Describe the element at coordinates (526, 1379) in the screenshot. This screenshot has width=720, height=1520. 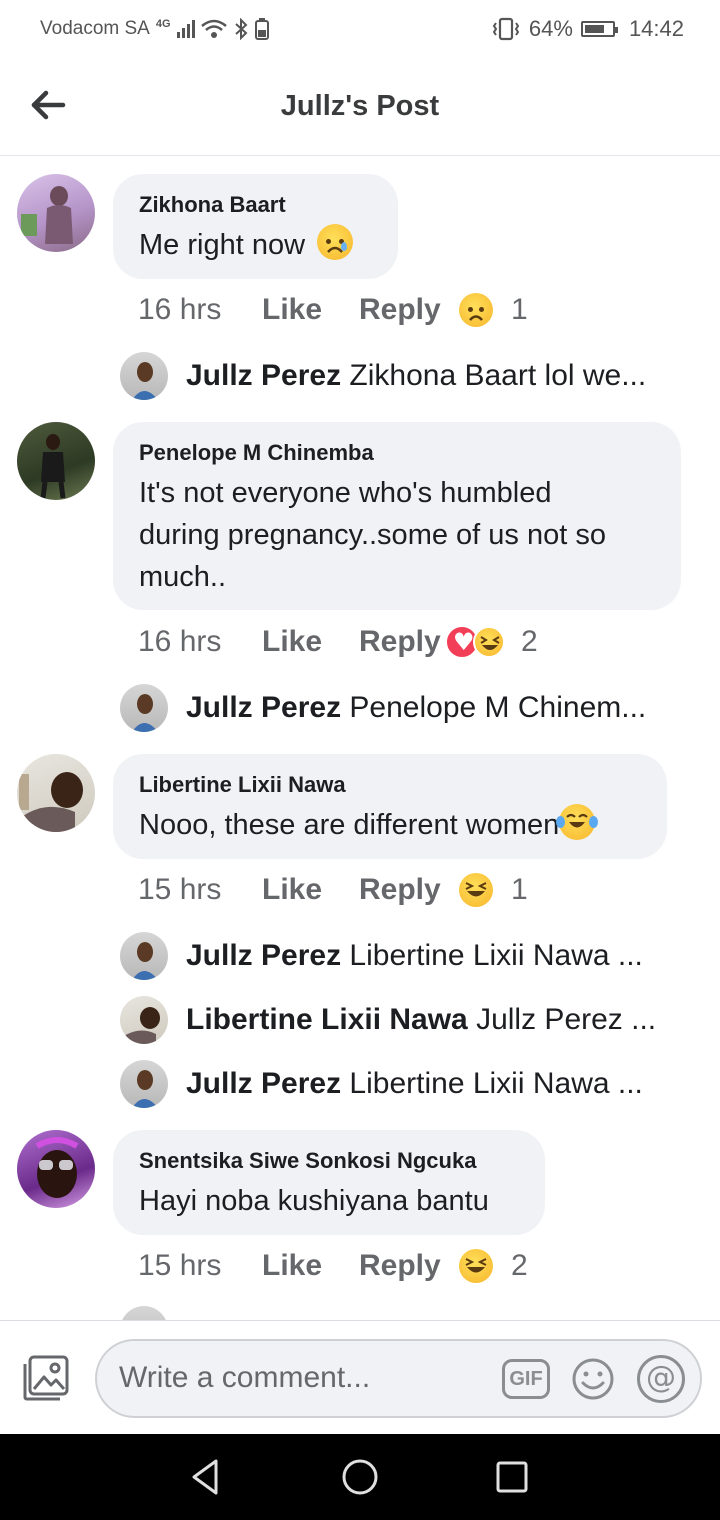
I see `gif-button: GIF` at that location.